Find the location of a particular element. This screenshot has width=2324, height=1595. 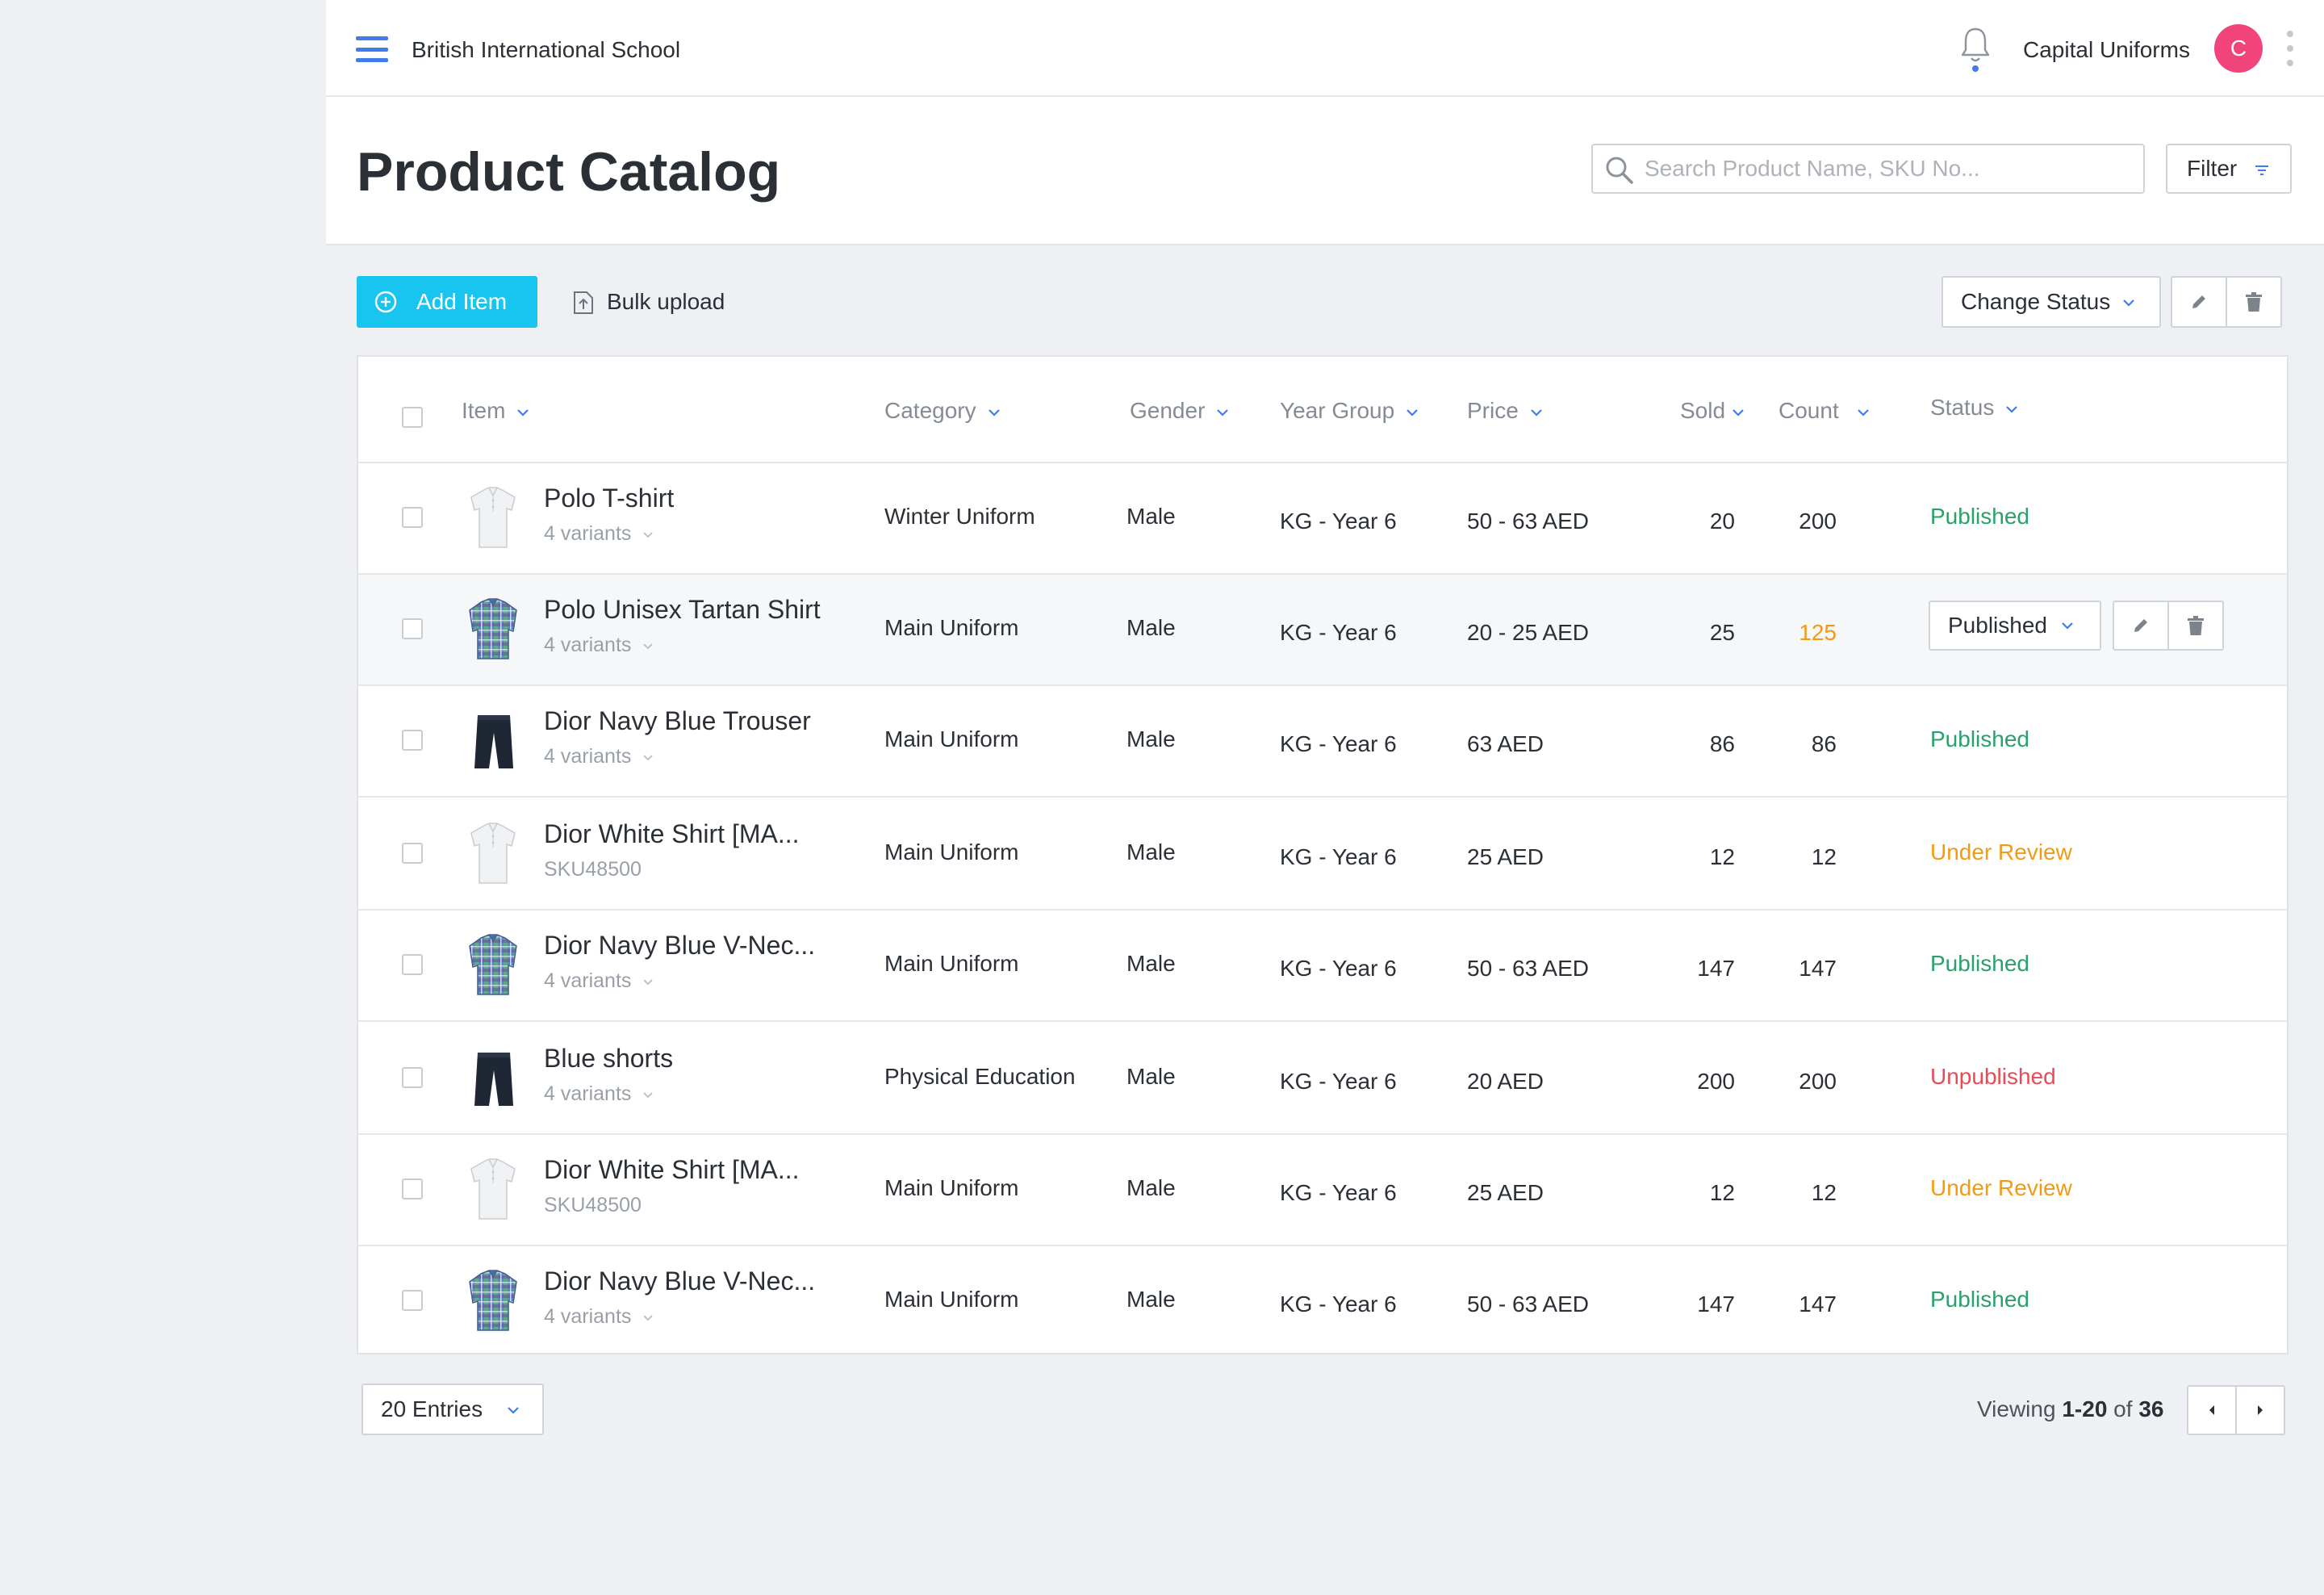

filter-icon is located at coordinates (2261, 170).